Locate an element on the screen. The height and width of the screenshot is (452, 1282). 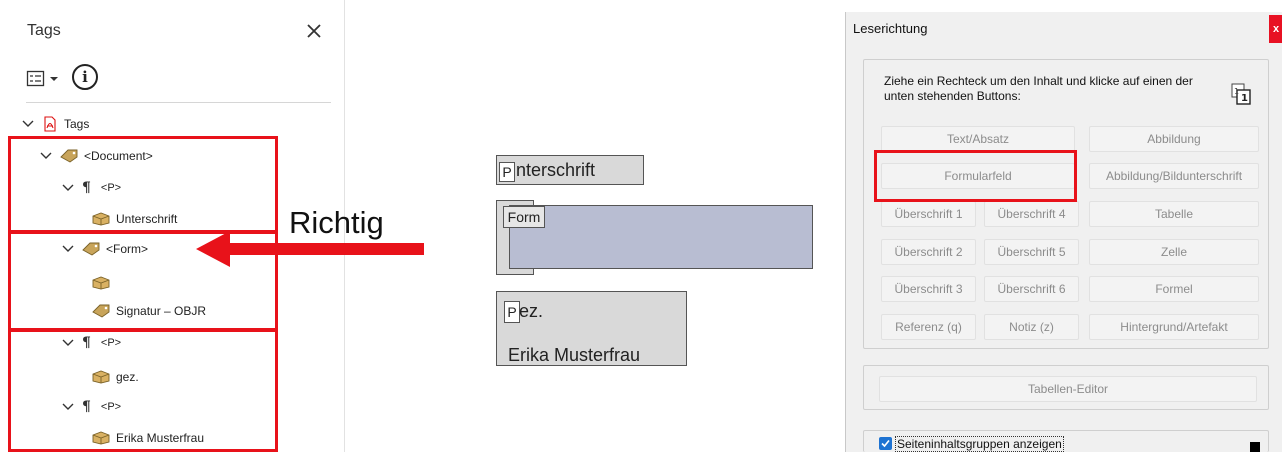
heading-2-button: Überschrift 2 is located at coordinates (928, 252).